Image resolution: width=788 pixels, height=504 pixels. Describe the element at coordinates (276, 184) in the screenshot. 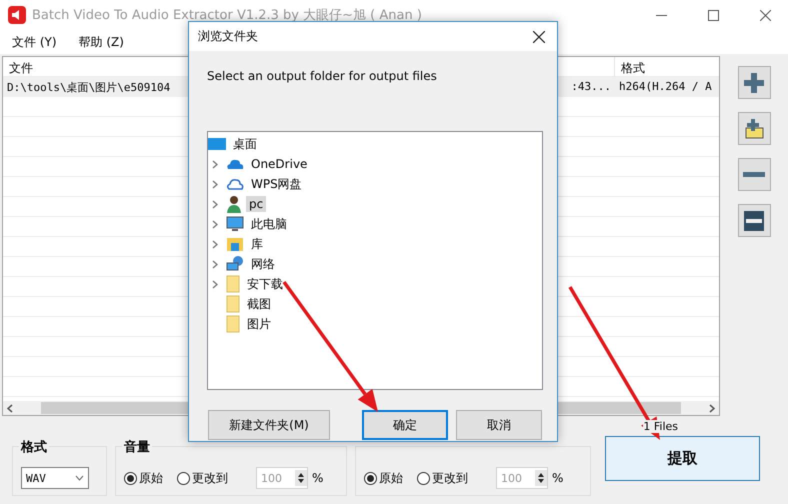

I see `tree-item: WPS网盘` at that location.